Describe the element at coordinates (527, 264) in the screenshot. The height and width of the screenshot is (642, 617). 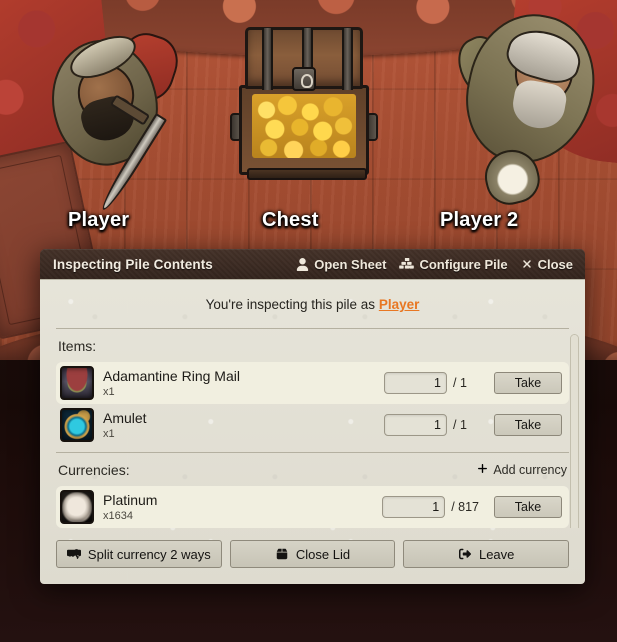
I see `close-icon` at that location.